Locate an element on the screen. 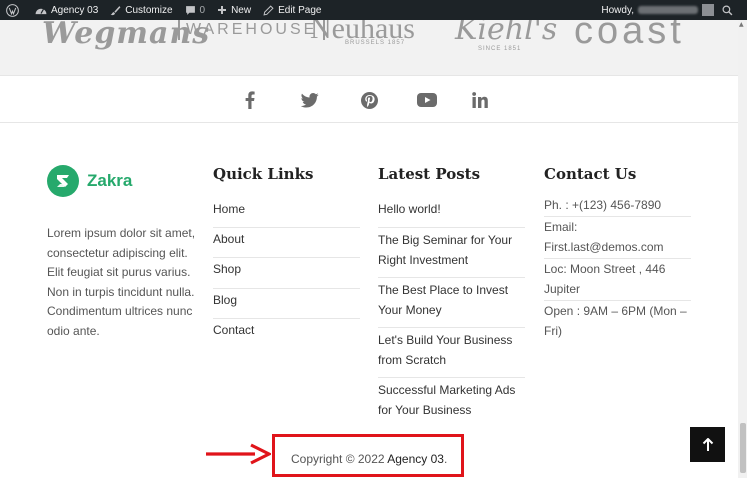  howdy-label: Howdy, is located at coordinates (617, 10).